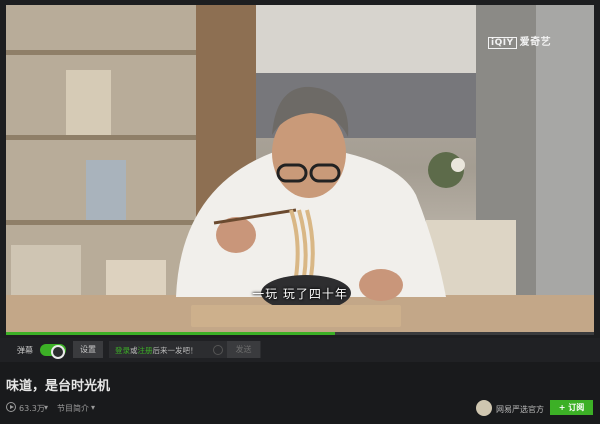 The image size is (600, 424). I want to click on program-intro-link: 节目简介, so click(73, 408).